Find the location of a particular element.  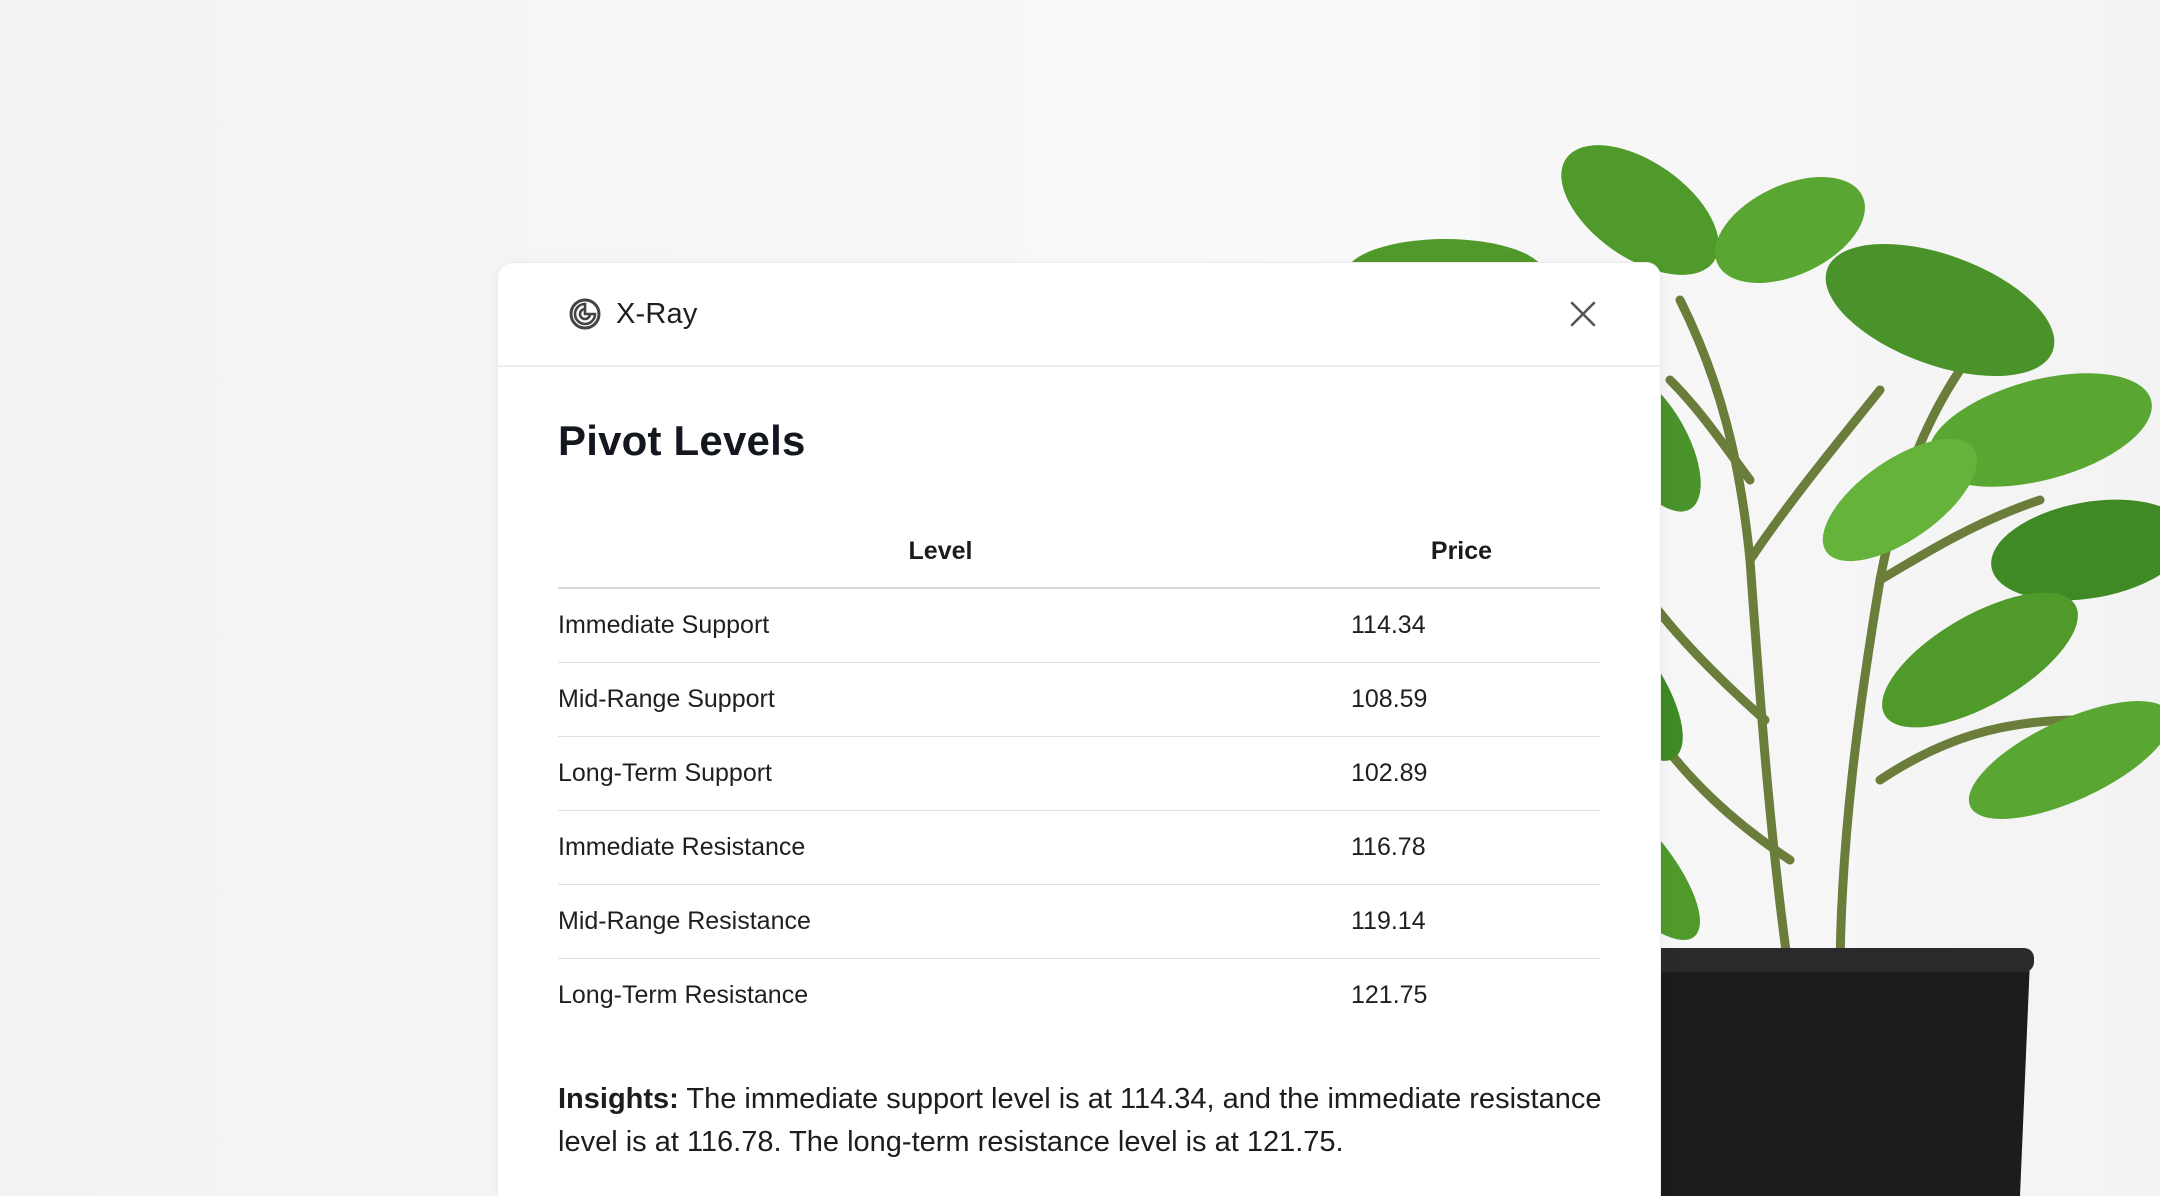

column-header-level: Level is located at coordinates (940, 552).